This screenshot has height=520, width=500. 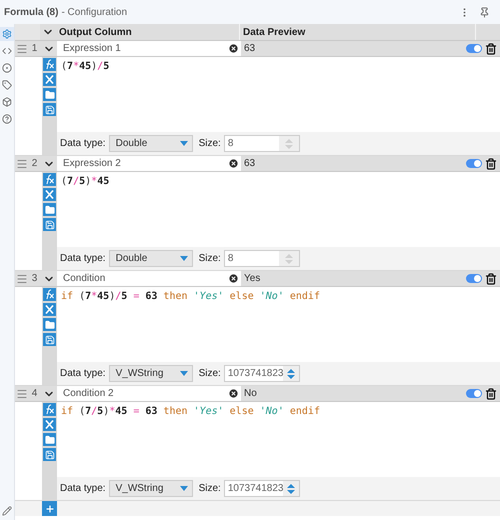 I want to click on row-number: 2, so click(x=34, y=164).